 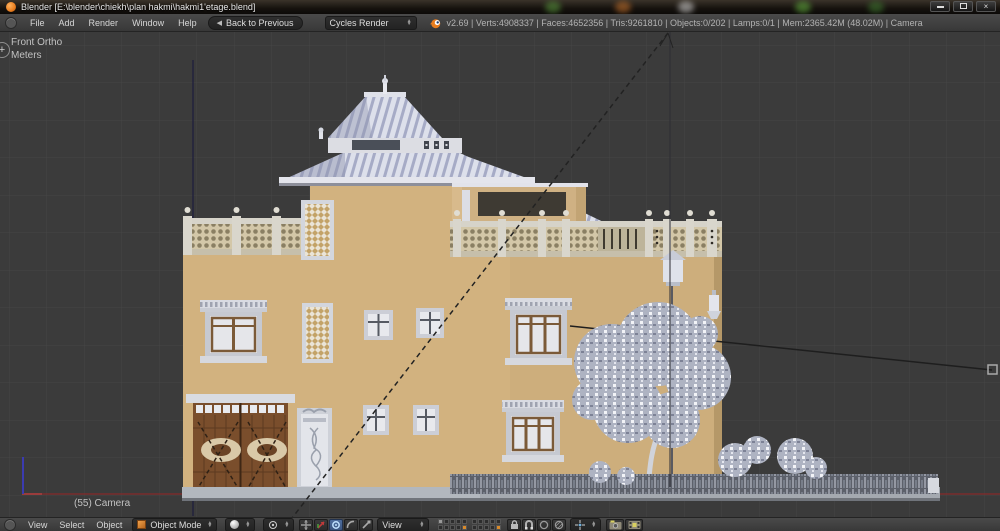 I want to click on manipulator-toggle-button, so click(x=306, y=524).